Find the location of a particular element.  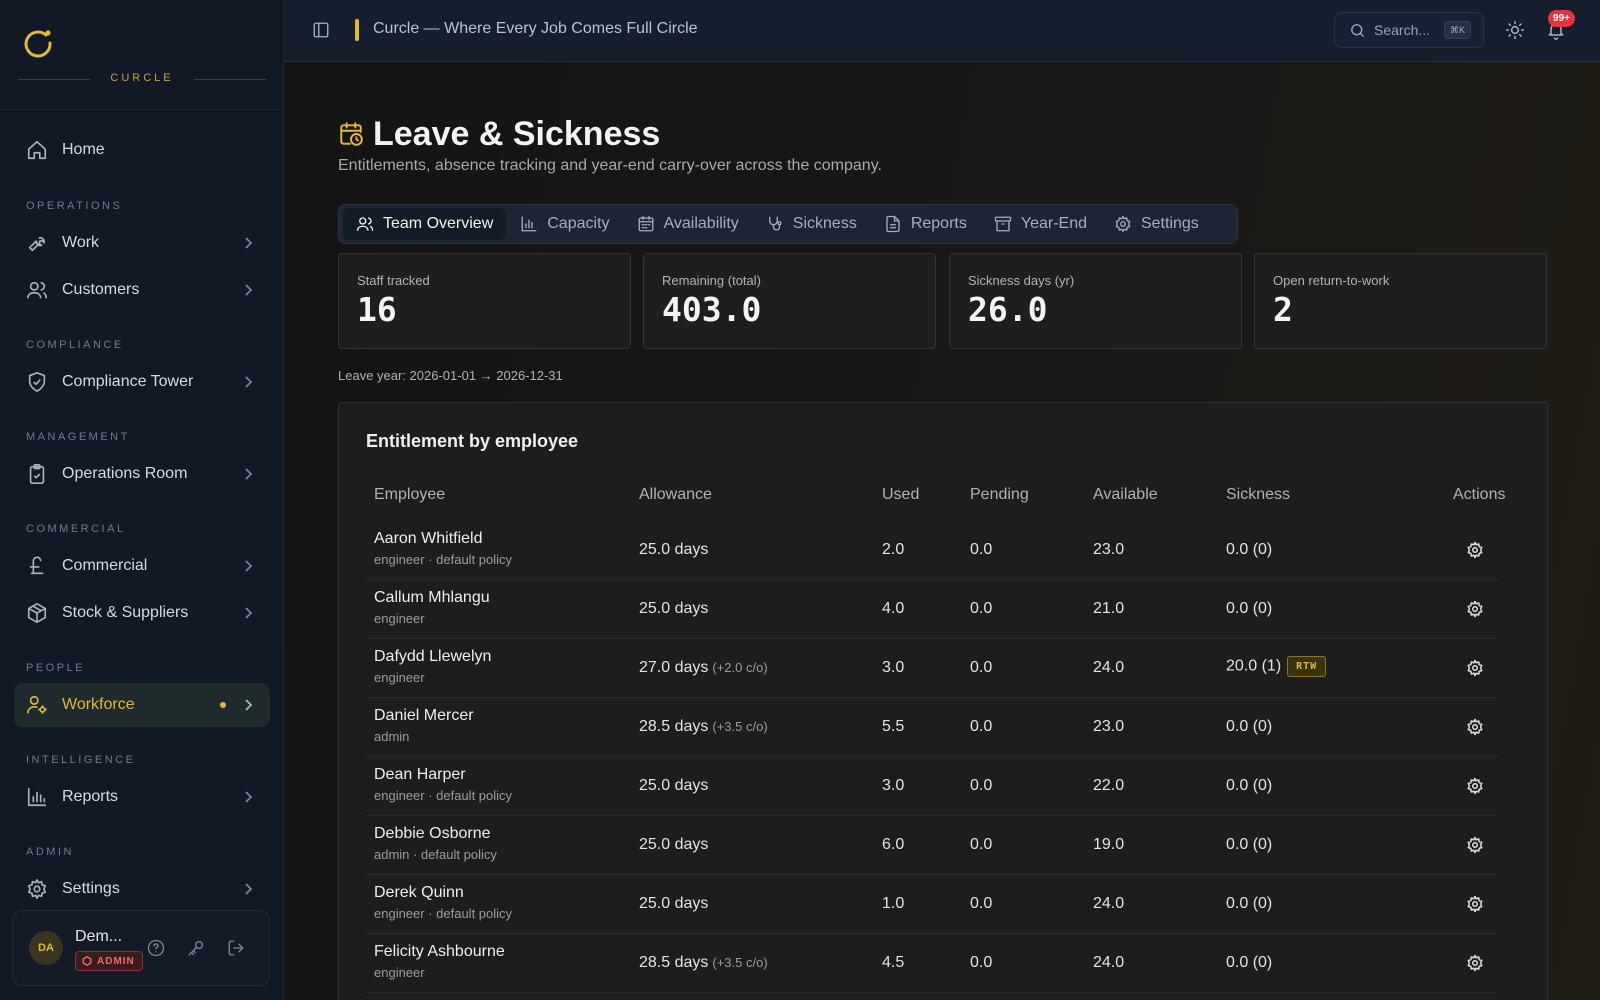

sidebar-item-workforce: Workforce is located at coordinates (142, 705).